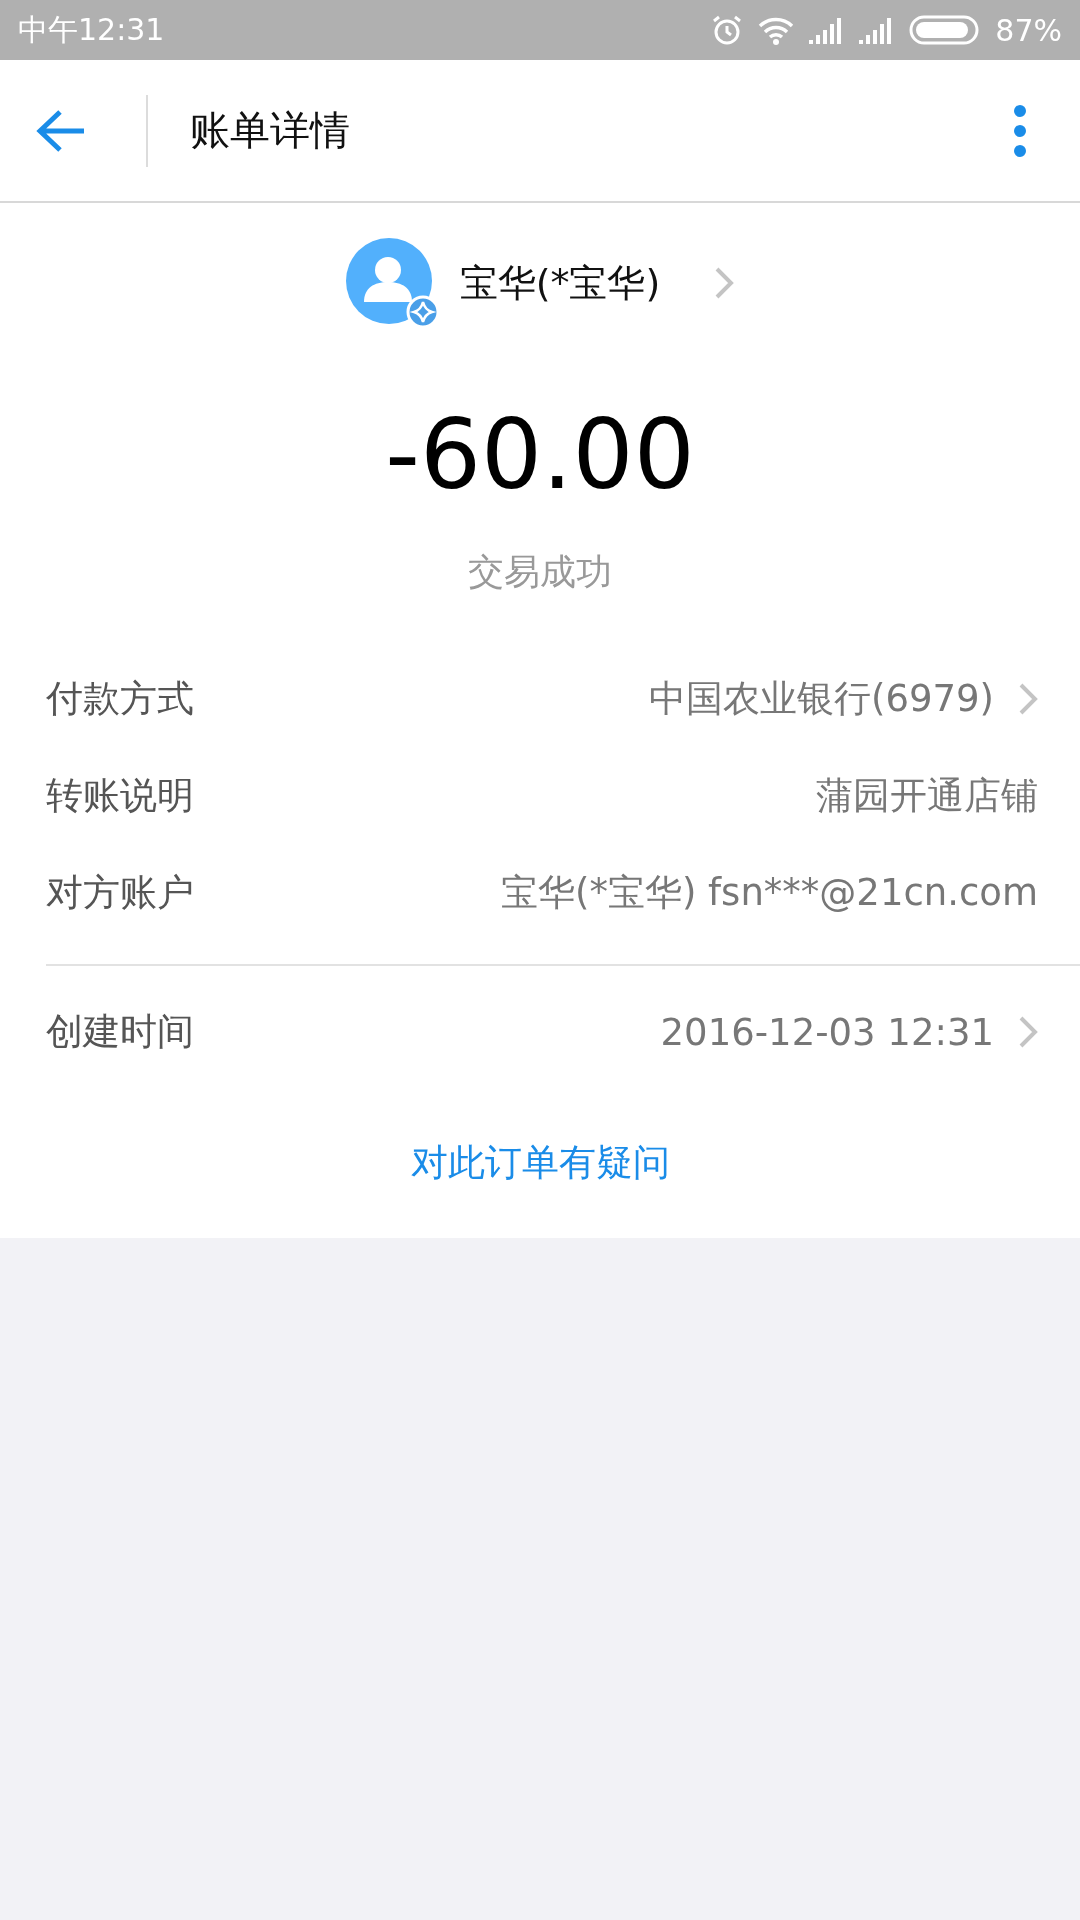  What do you see at coordinates (1020, 130) in the screenshot?
I see `more-icon` at bounding box center [1020, 130].